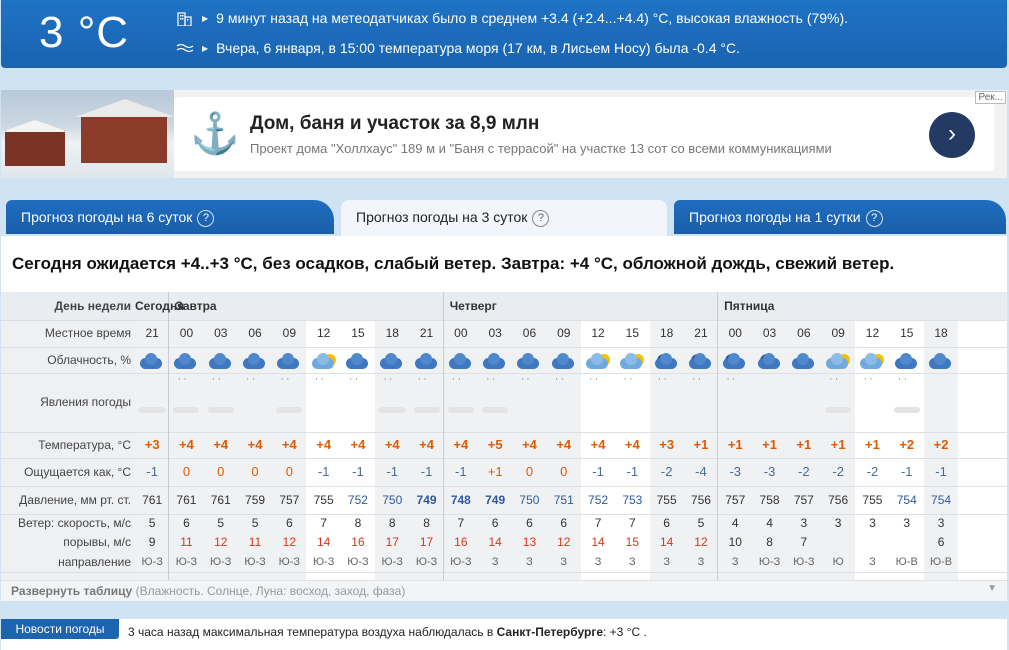  I want to click on news-text-post: : +3 °С ., so click(625, 632).